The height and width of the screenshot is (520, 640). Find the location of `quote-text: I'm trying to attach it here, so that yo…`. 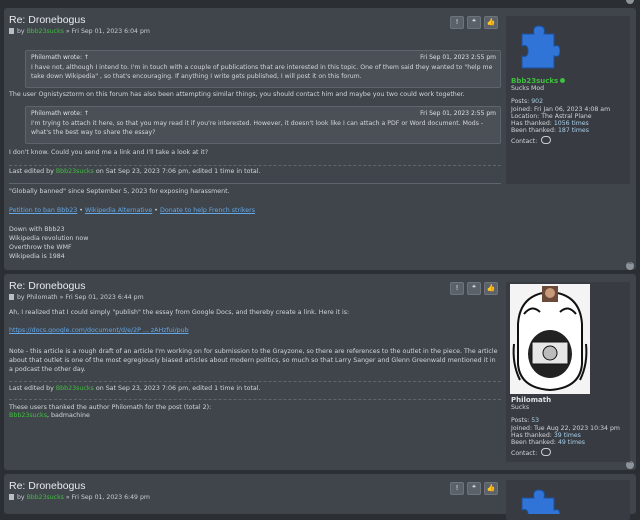

quote-text: I'm trying to attach it here, so that yo… is located at coordinates (257, 128).